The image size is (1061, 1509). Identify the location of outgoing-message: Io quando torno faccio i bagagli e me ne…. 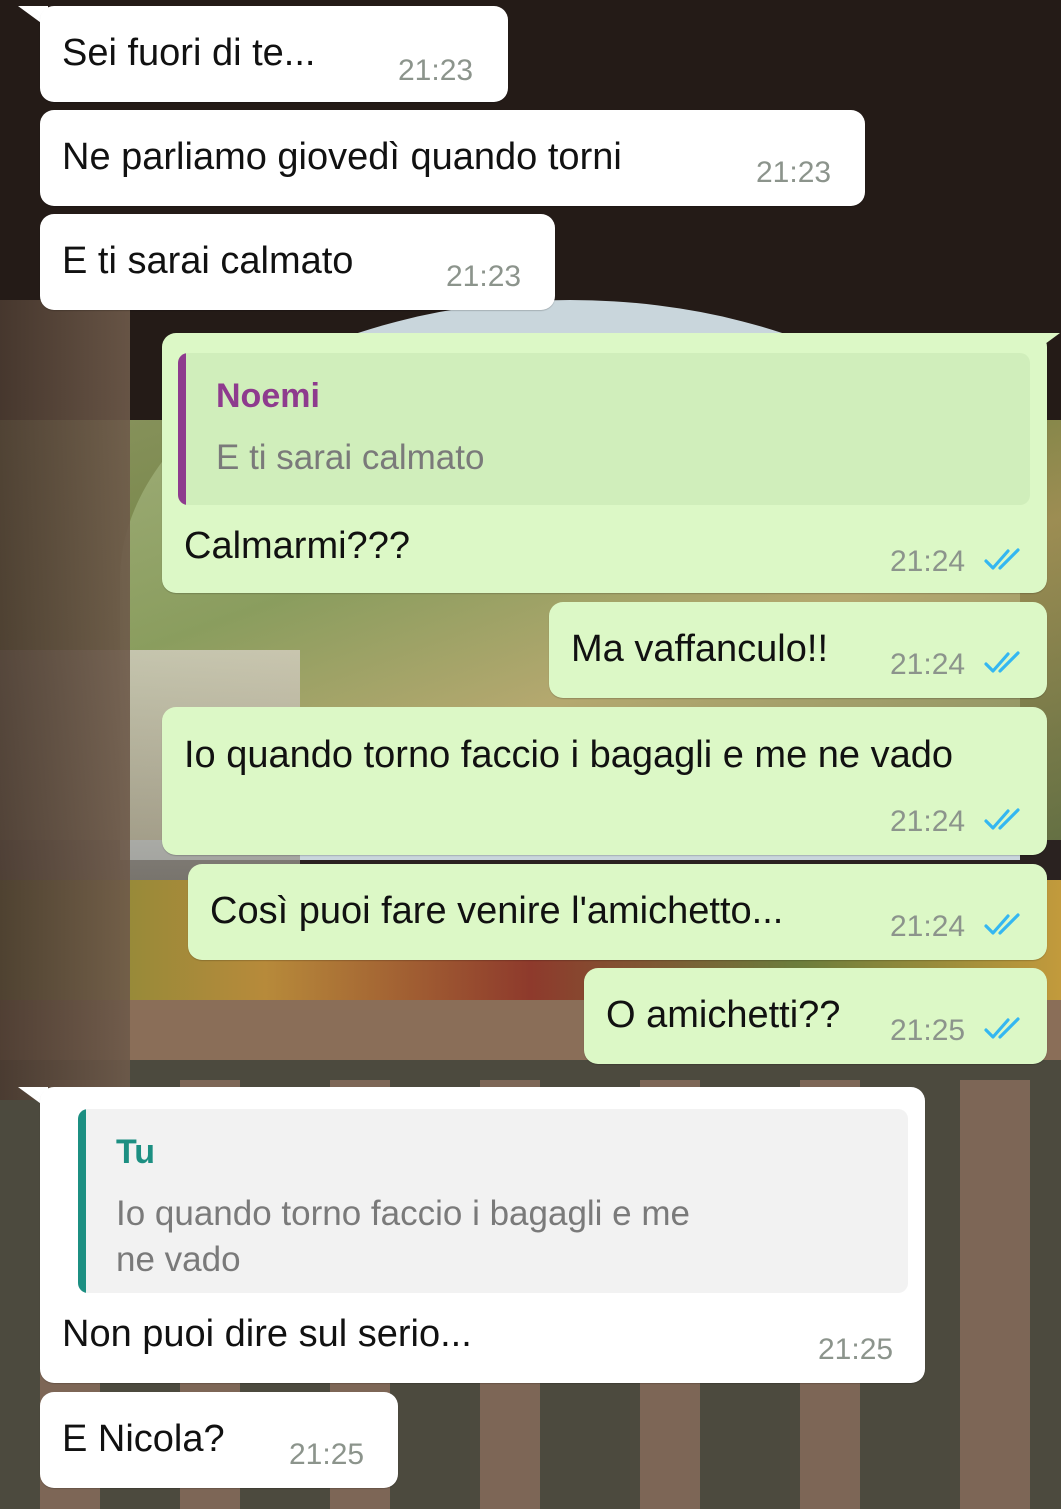
(604, 781).